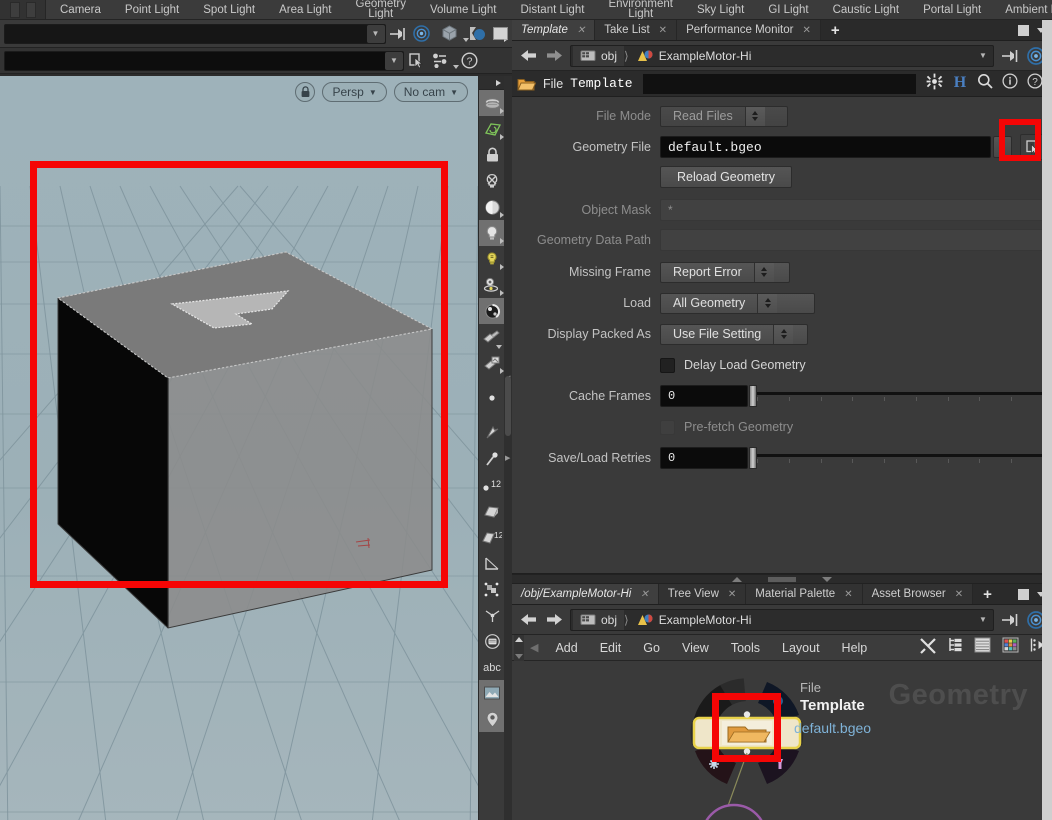 This screenshot has width=1052, height=820. What do you see at coordinates (229, 9) in the screenshot?
I see `shelf-tab-spot-light: Spot Light` at bounding box center [229, 9].